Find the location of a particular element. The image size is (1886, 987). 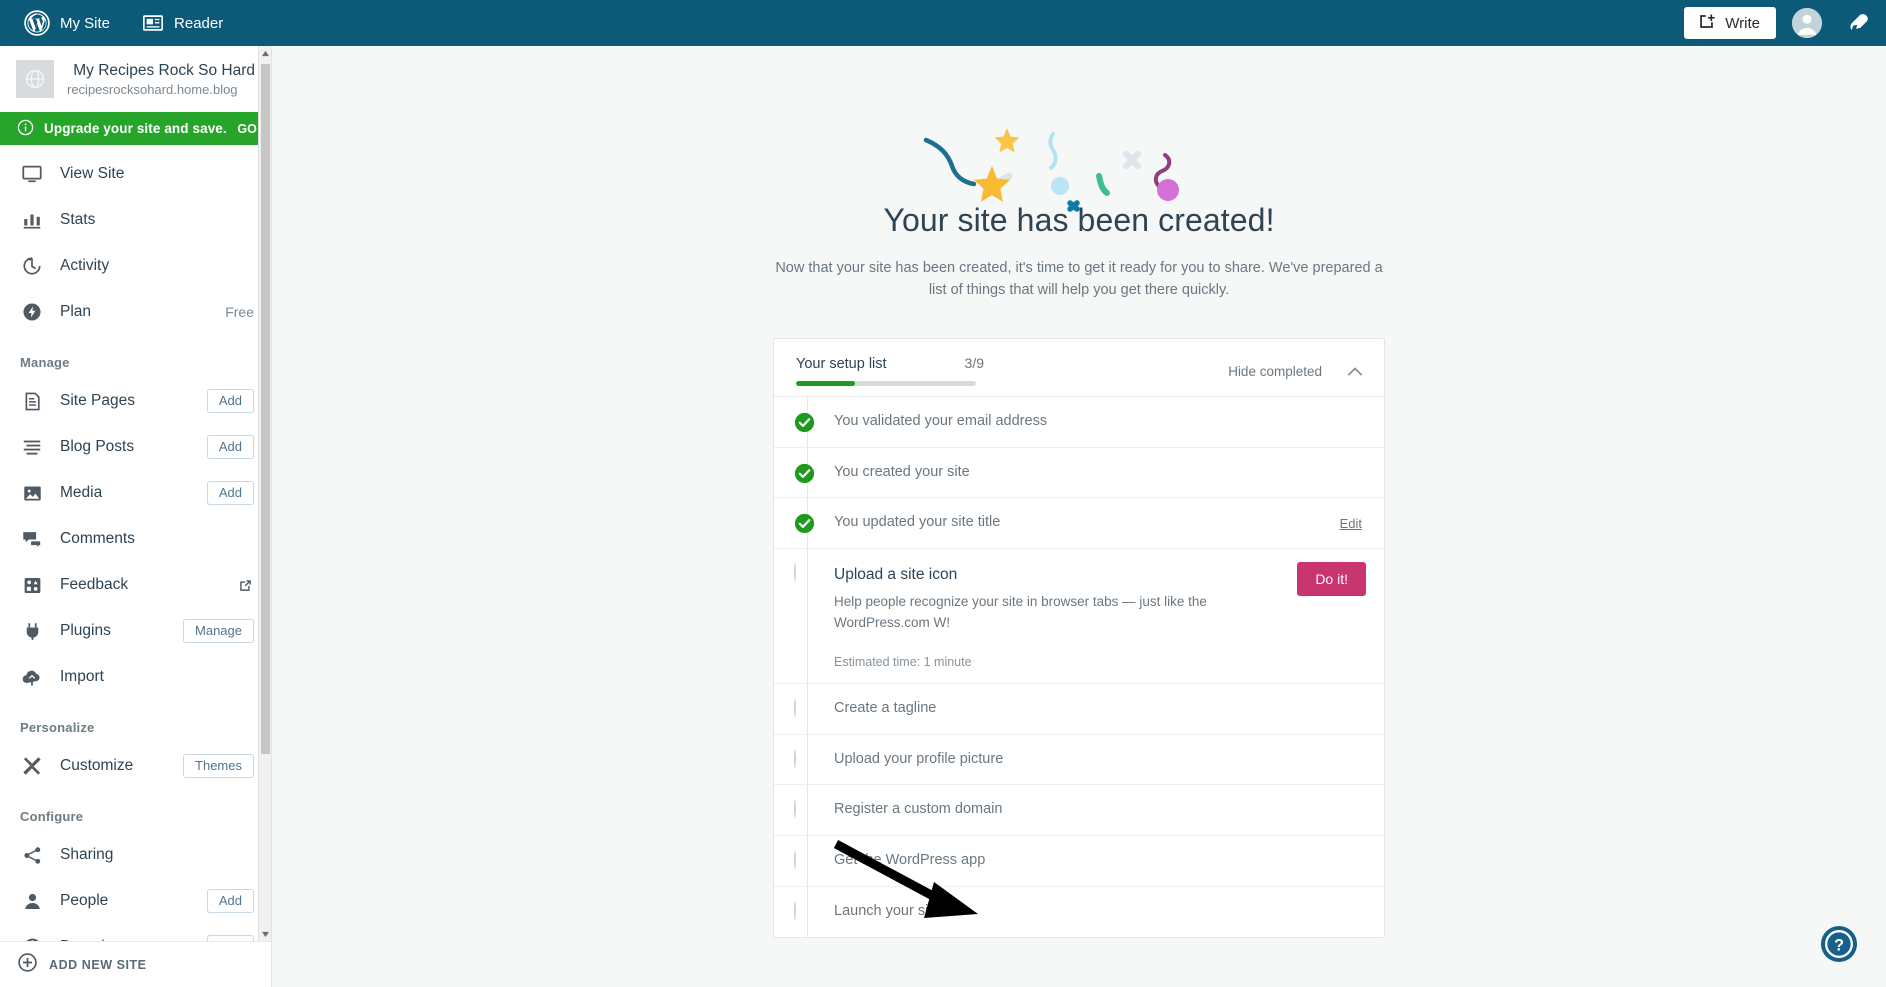

sidebar-item-import: Import is located at coordinates (135, 677).